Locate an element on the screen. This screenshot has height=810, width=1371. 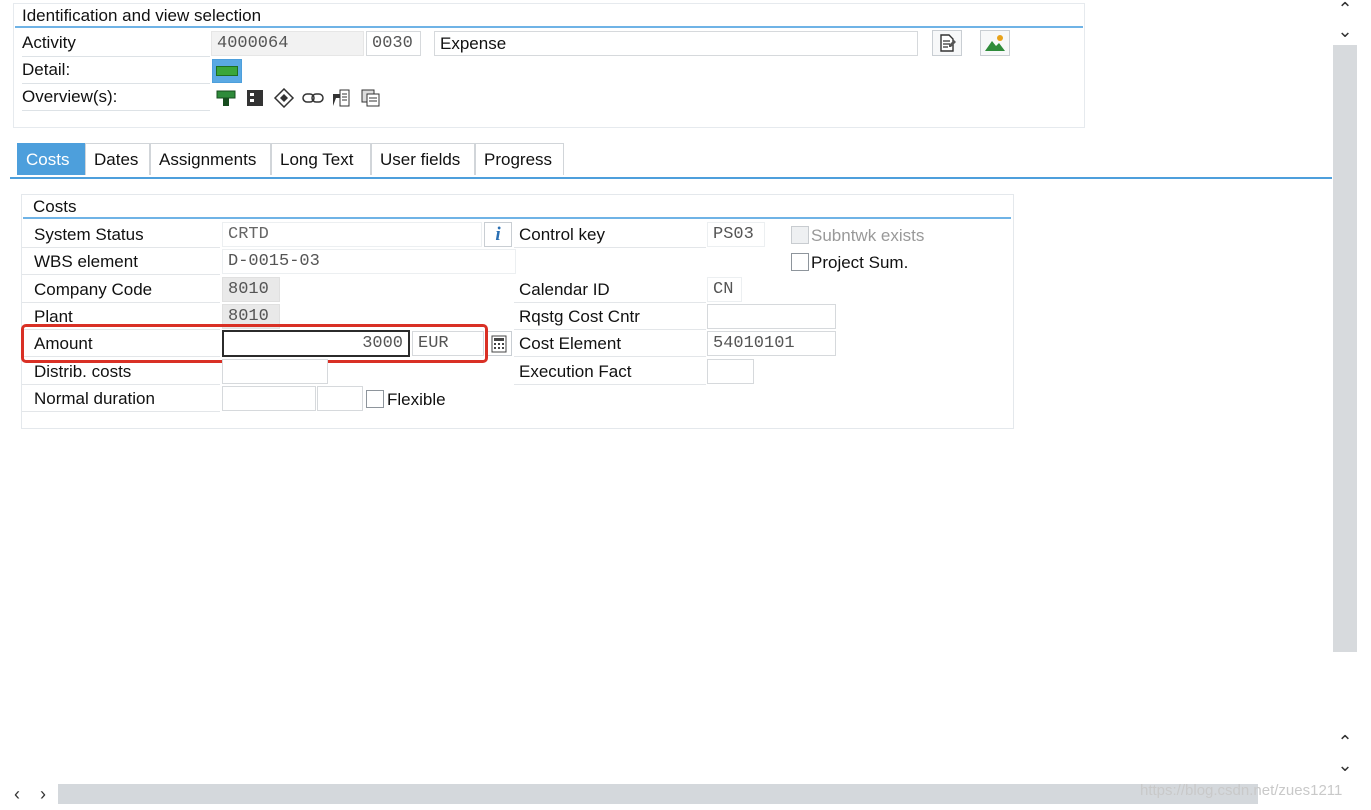
documents-icon is located at coordinates (341, 98).